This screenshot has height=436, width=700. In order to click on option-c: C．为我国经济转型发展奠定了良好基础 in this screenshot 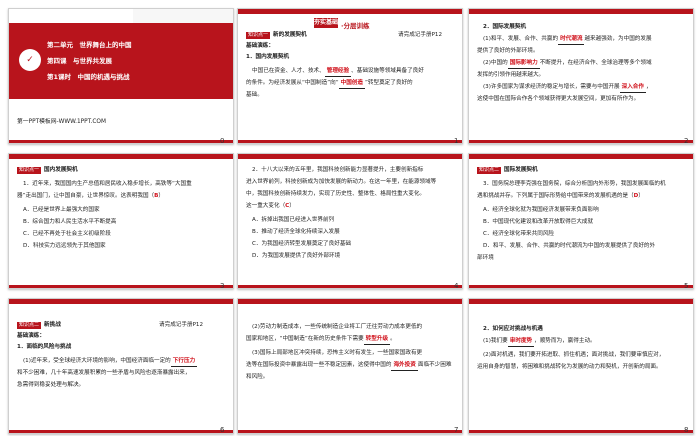, I will do `click(302, 244)`.